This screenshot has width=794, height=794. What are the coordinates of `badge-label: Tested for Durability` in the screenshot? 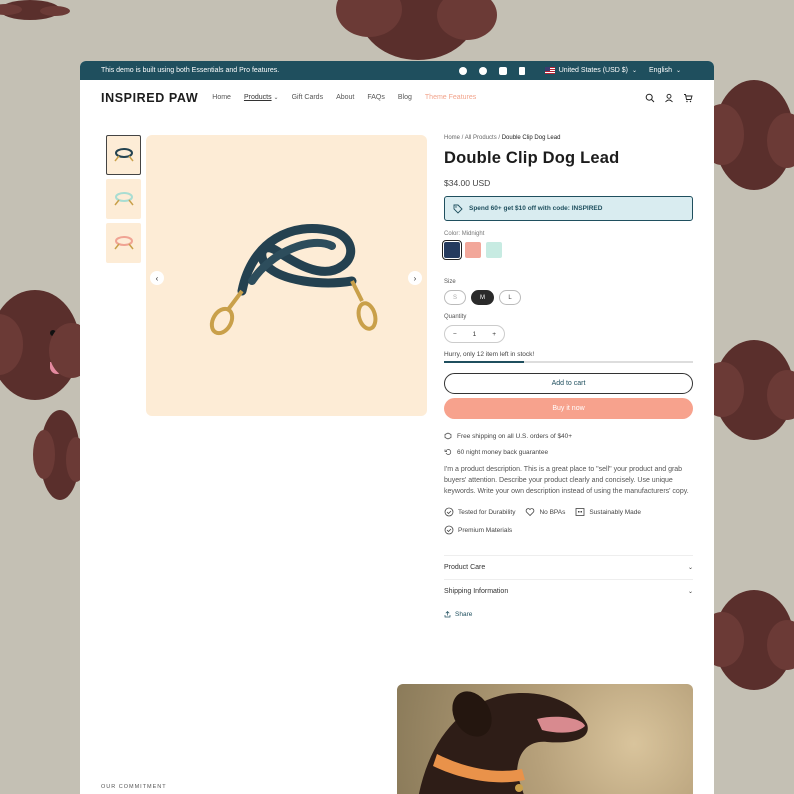 It's located at (487, 512).